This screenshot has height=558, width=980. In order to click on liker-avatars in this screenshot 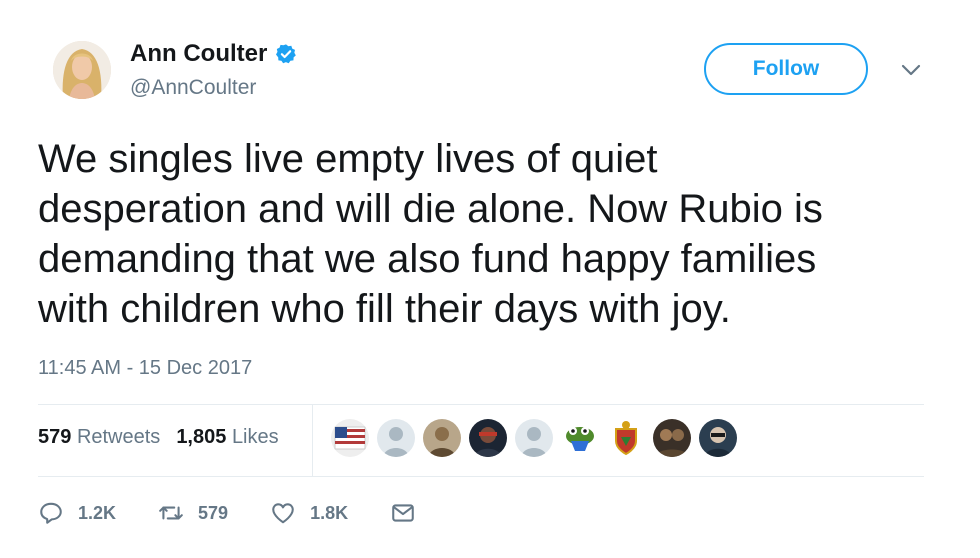, I will do `click(534, 438)`.